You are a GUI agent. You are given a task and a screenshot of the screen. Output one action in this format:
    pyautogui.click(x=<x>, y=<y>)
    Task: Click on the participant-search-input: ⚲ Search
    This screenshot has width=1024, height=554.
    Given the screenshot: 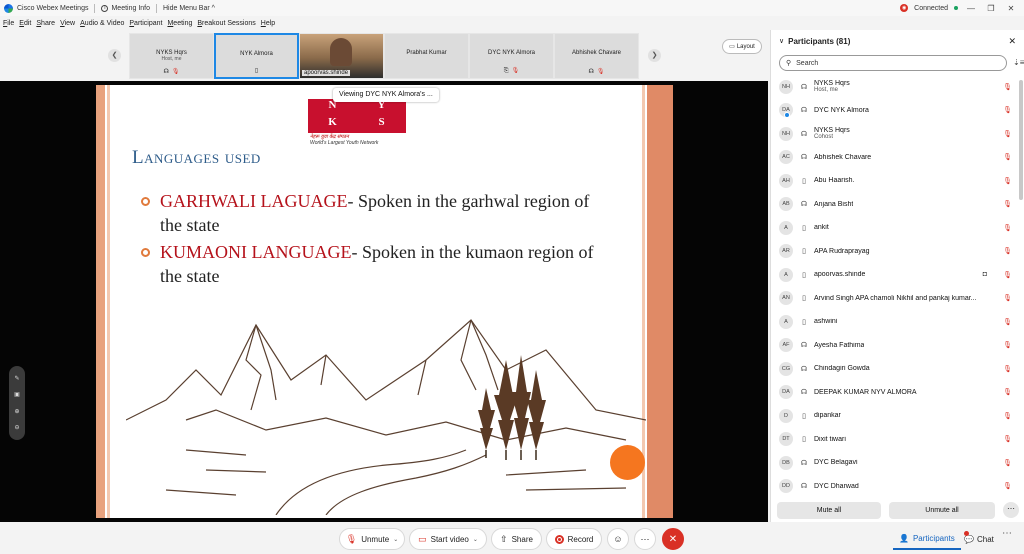 What is the action you would take?
    pyautogui.click(x=893, y=63)
    